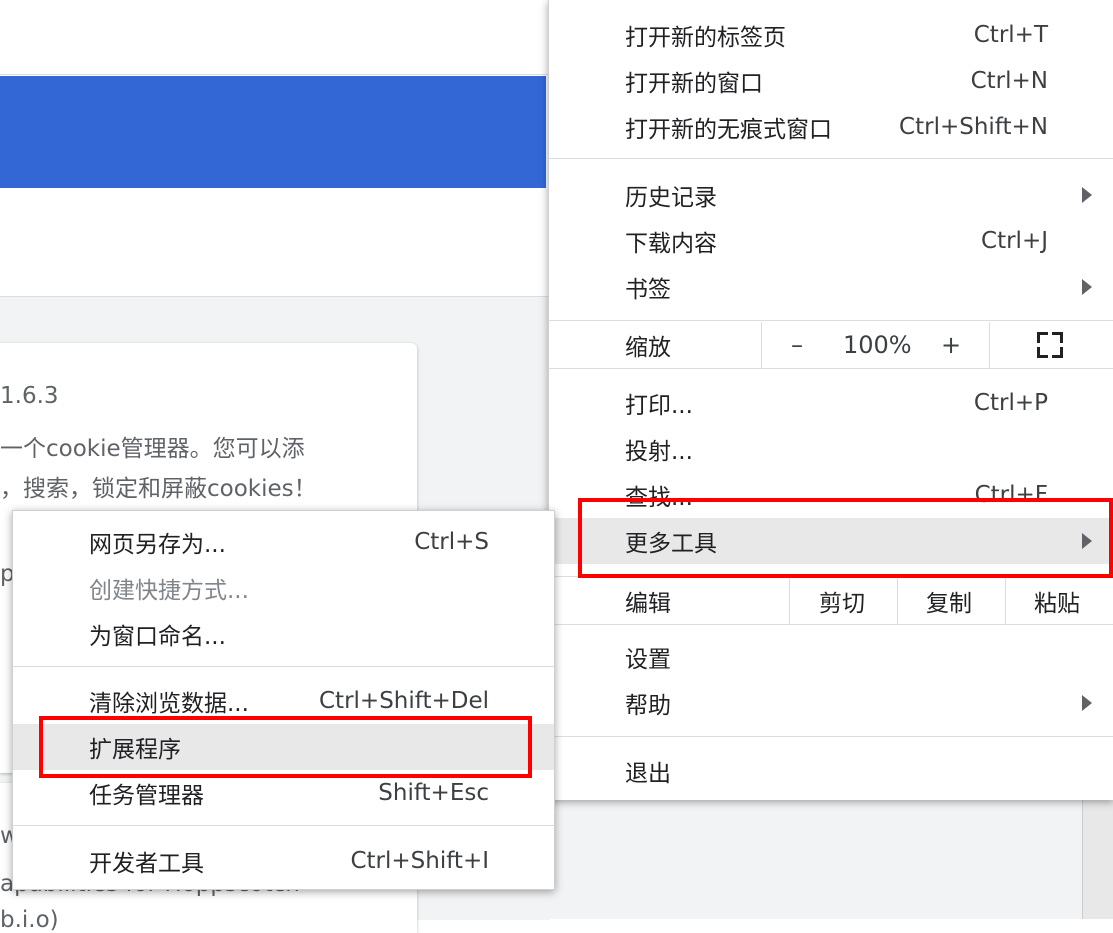  I want to click on menu-item-label: 历史记录, so click(671, 198).